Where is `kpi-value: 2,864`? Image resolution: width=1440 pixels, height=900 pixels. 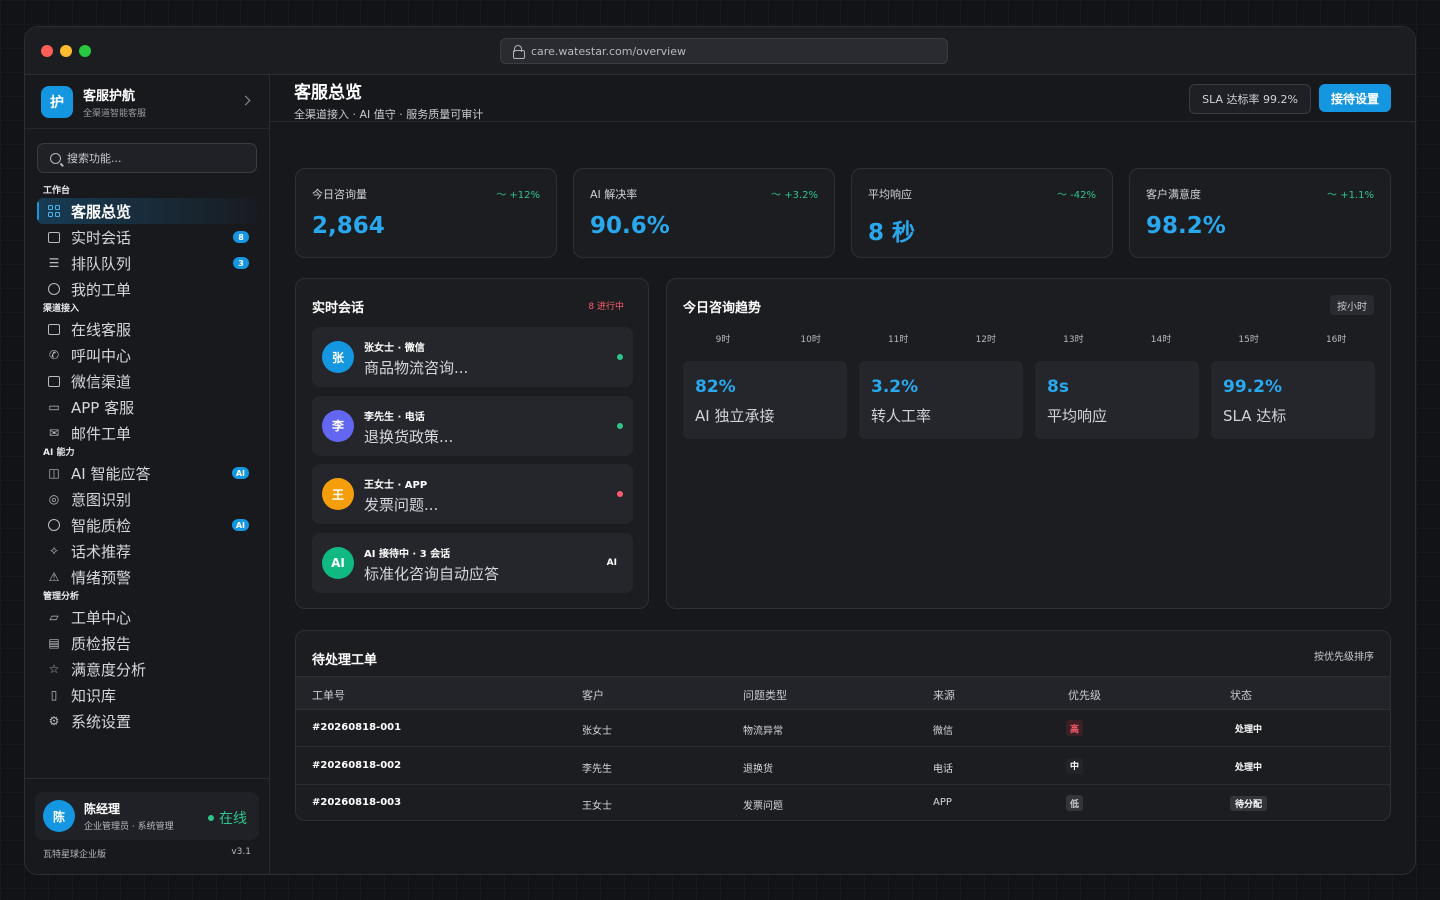
kpi-value: 2,864 is located at coordinates (348, 226).